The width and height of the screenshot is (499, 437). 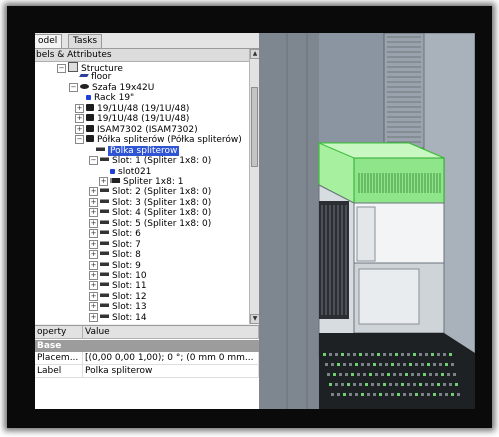 I want to click on tree-item-label: Slot: 10, so click(x=129, y=276).